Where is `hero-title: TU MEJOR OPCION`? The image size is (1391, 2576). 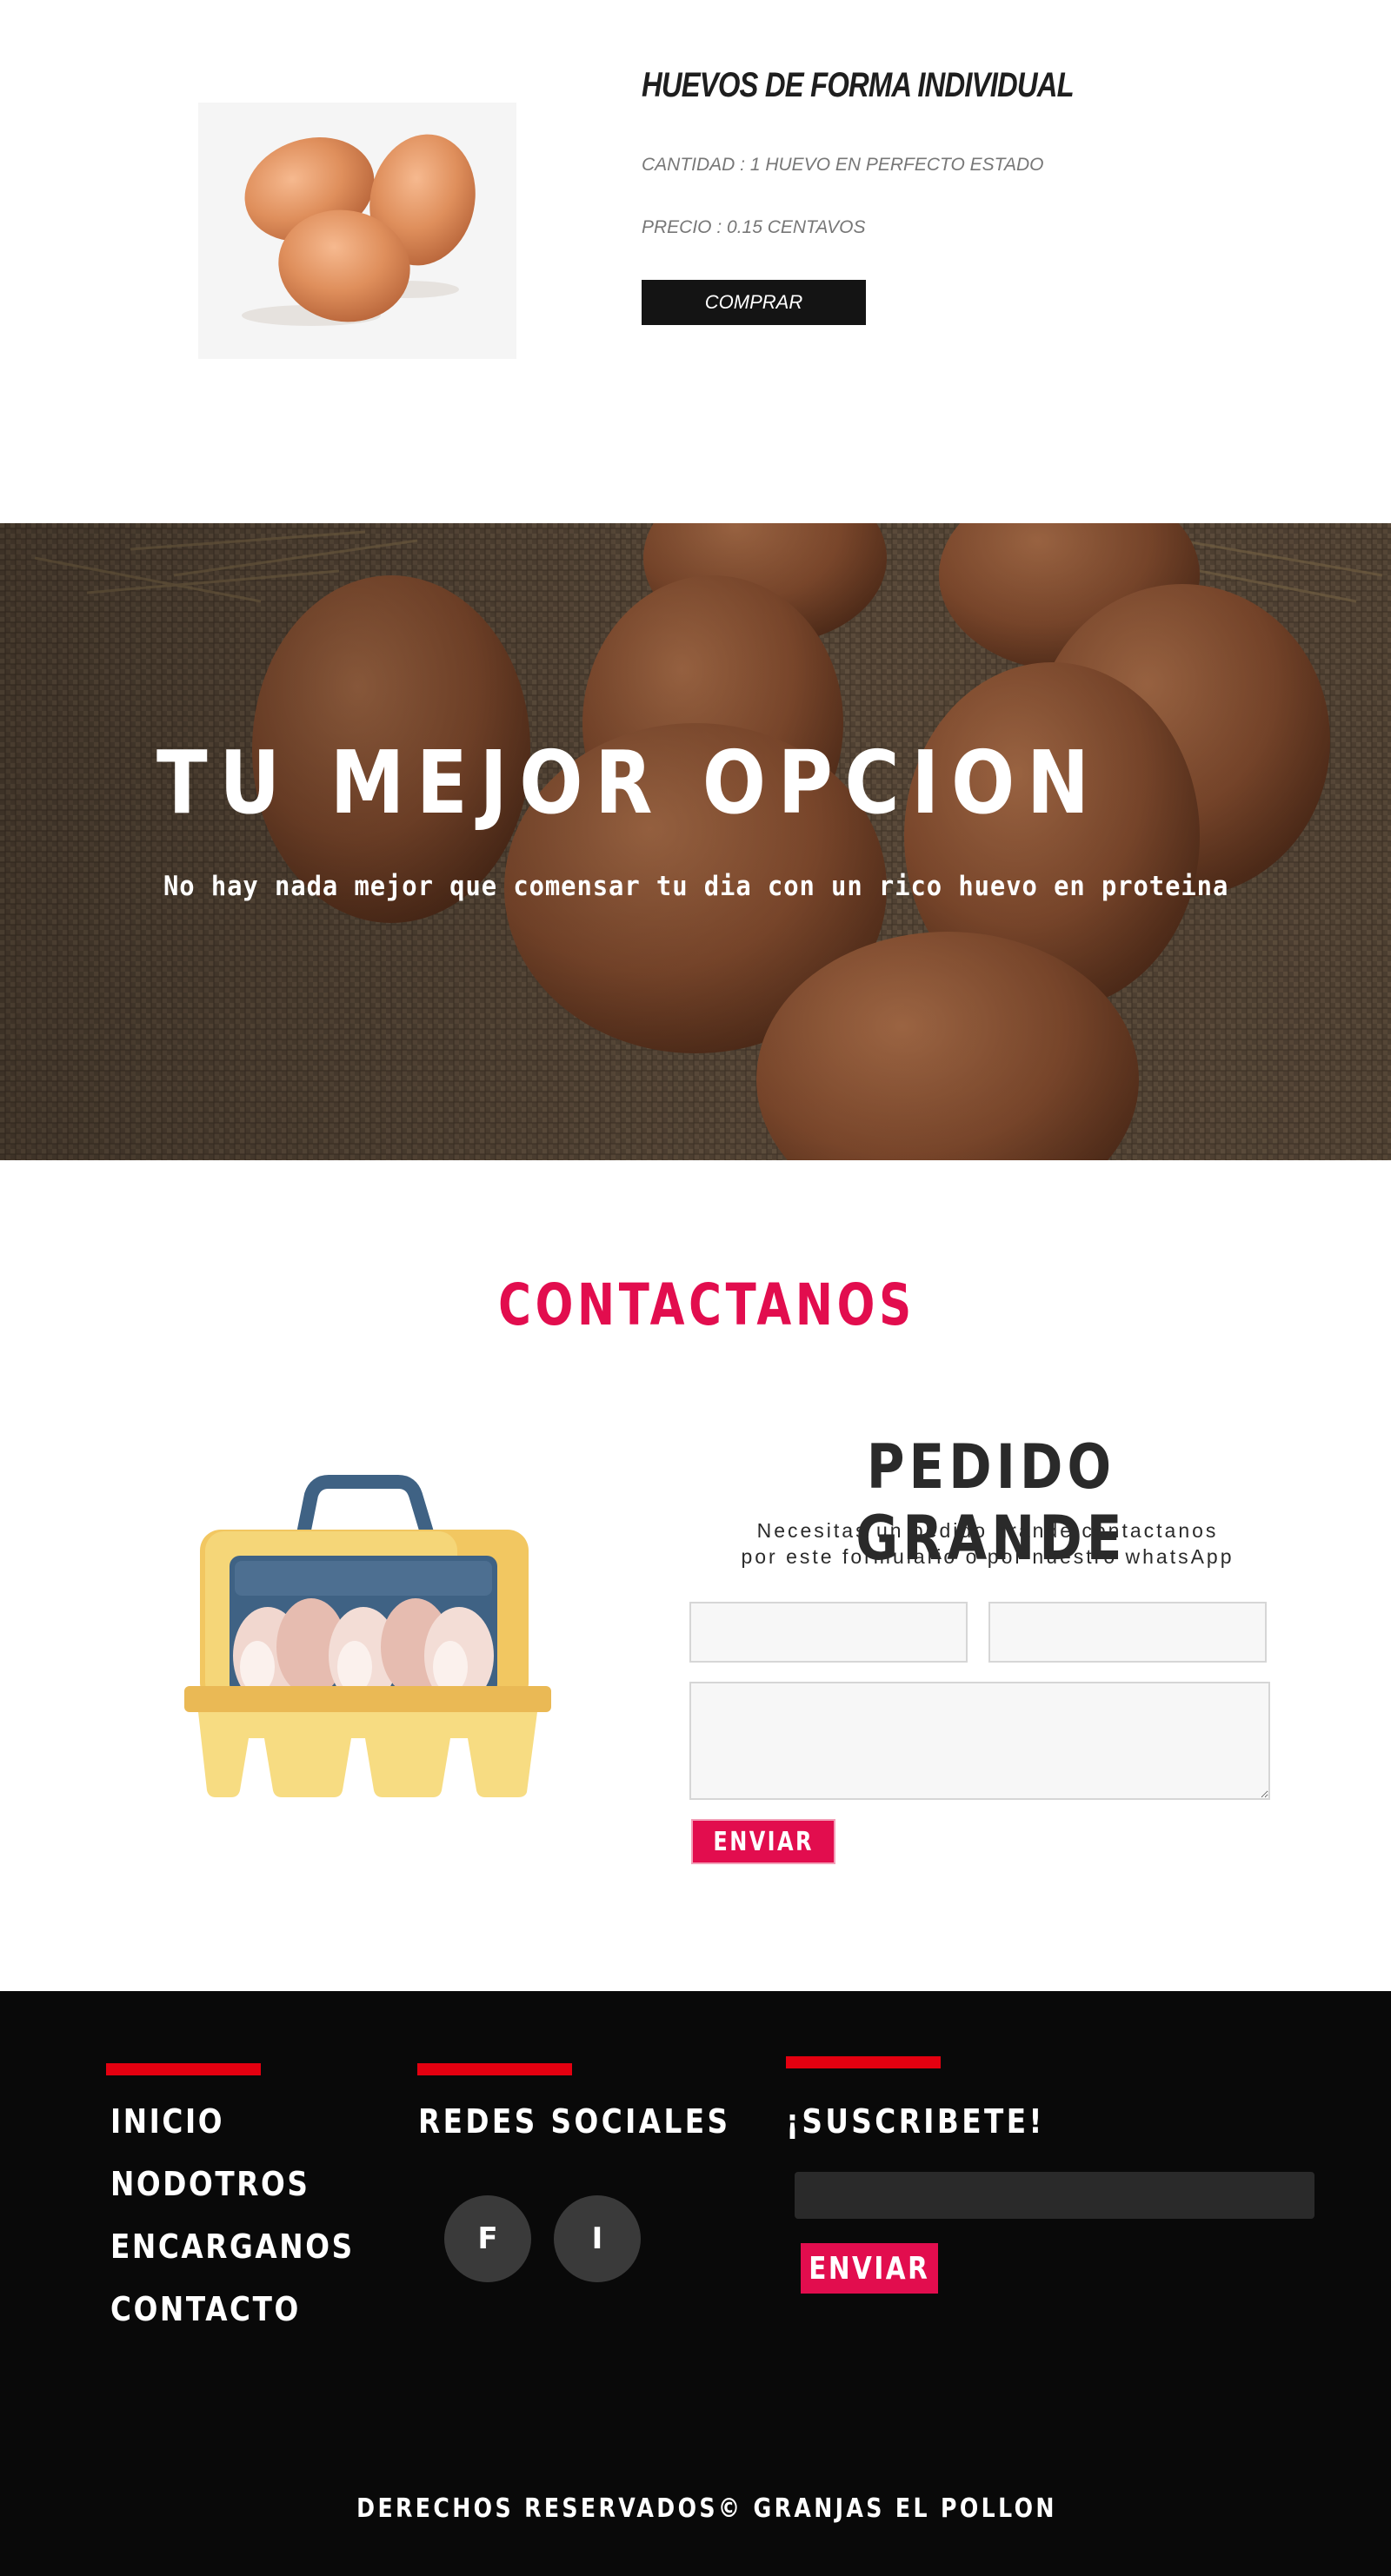 hero-title: TU MEJOR OPCION is located at coordinates (628, 782).